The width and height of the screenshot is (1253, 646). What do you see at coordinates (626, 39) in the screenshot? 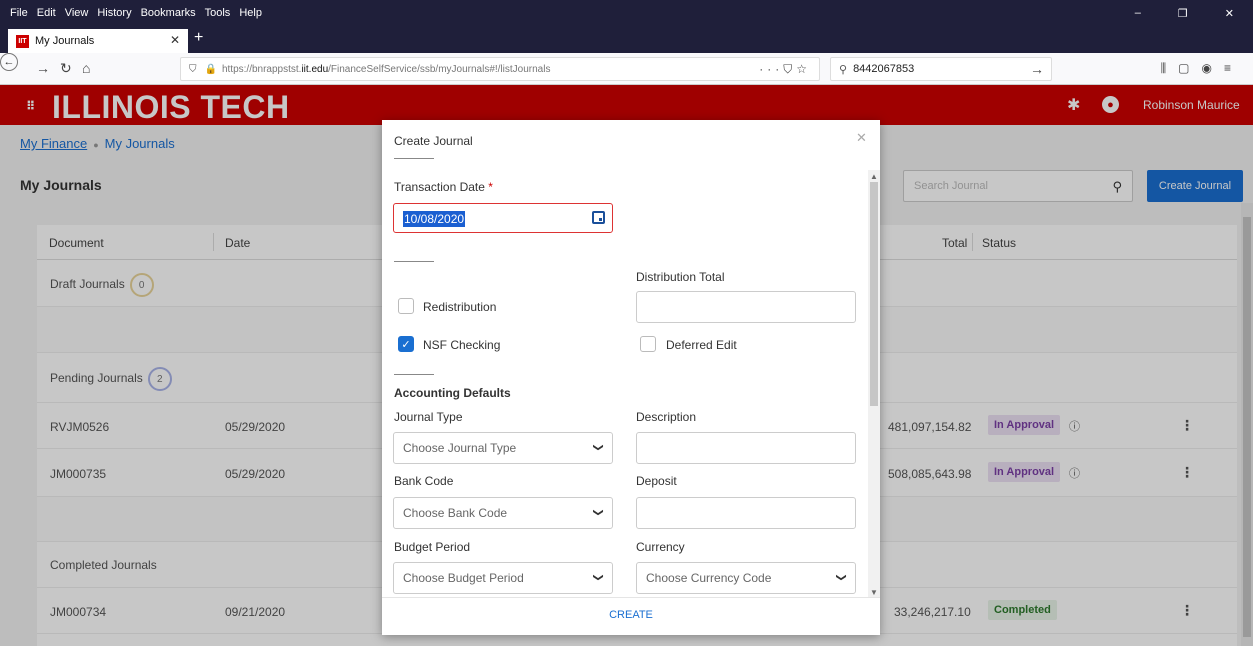
I see `tab-strip: IIT My Journals ✕ +` at bounding box center [626, 39].